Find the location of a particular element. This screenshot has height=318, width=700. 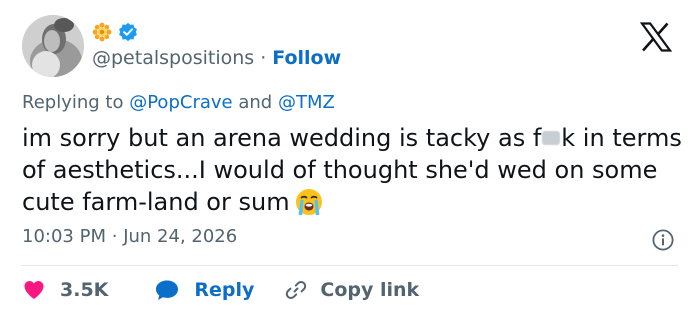

link-icon is located at coordinates (296, 290).